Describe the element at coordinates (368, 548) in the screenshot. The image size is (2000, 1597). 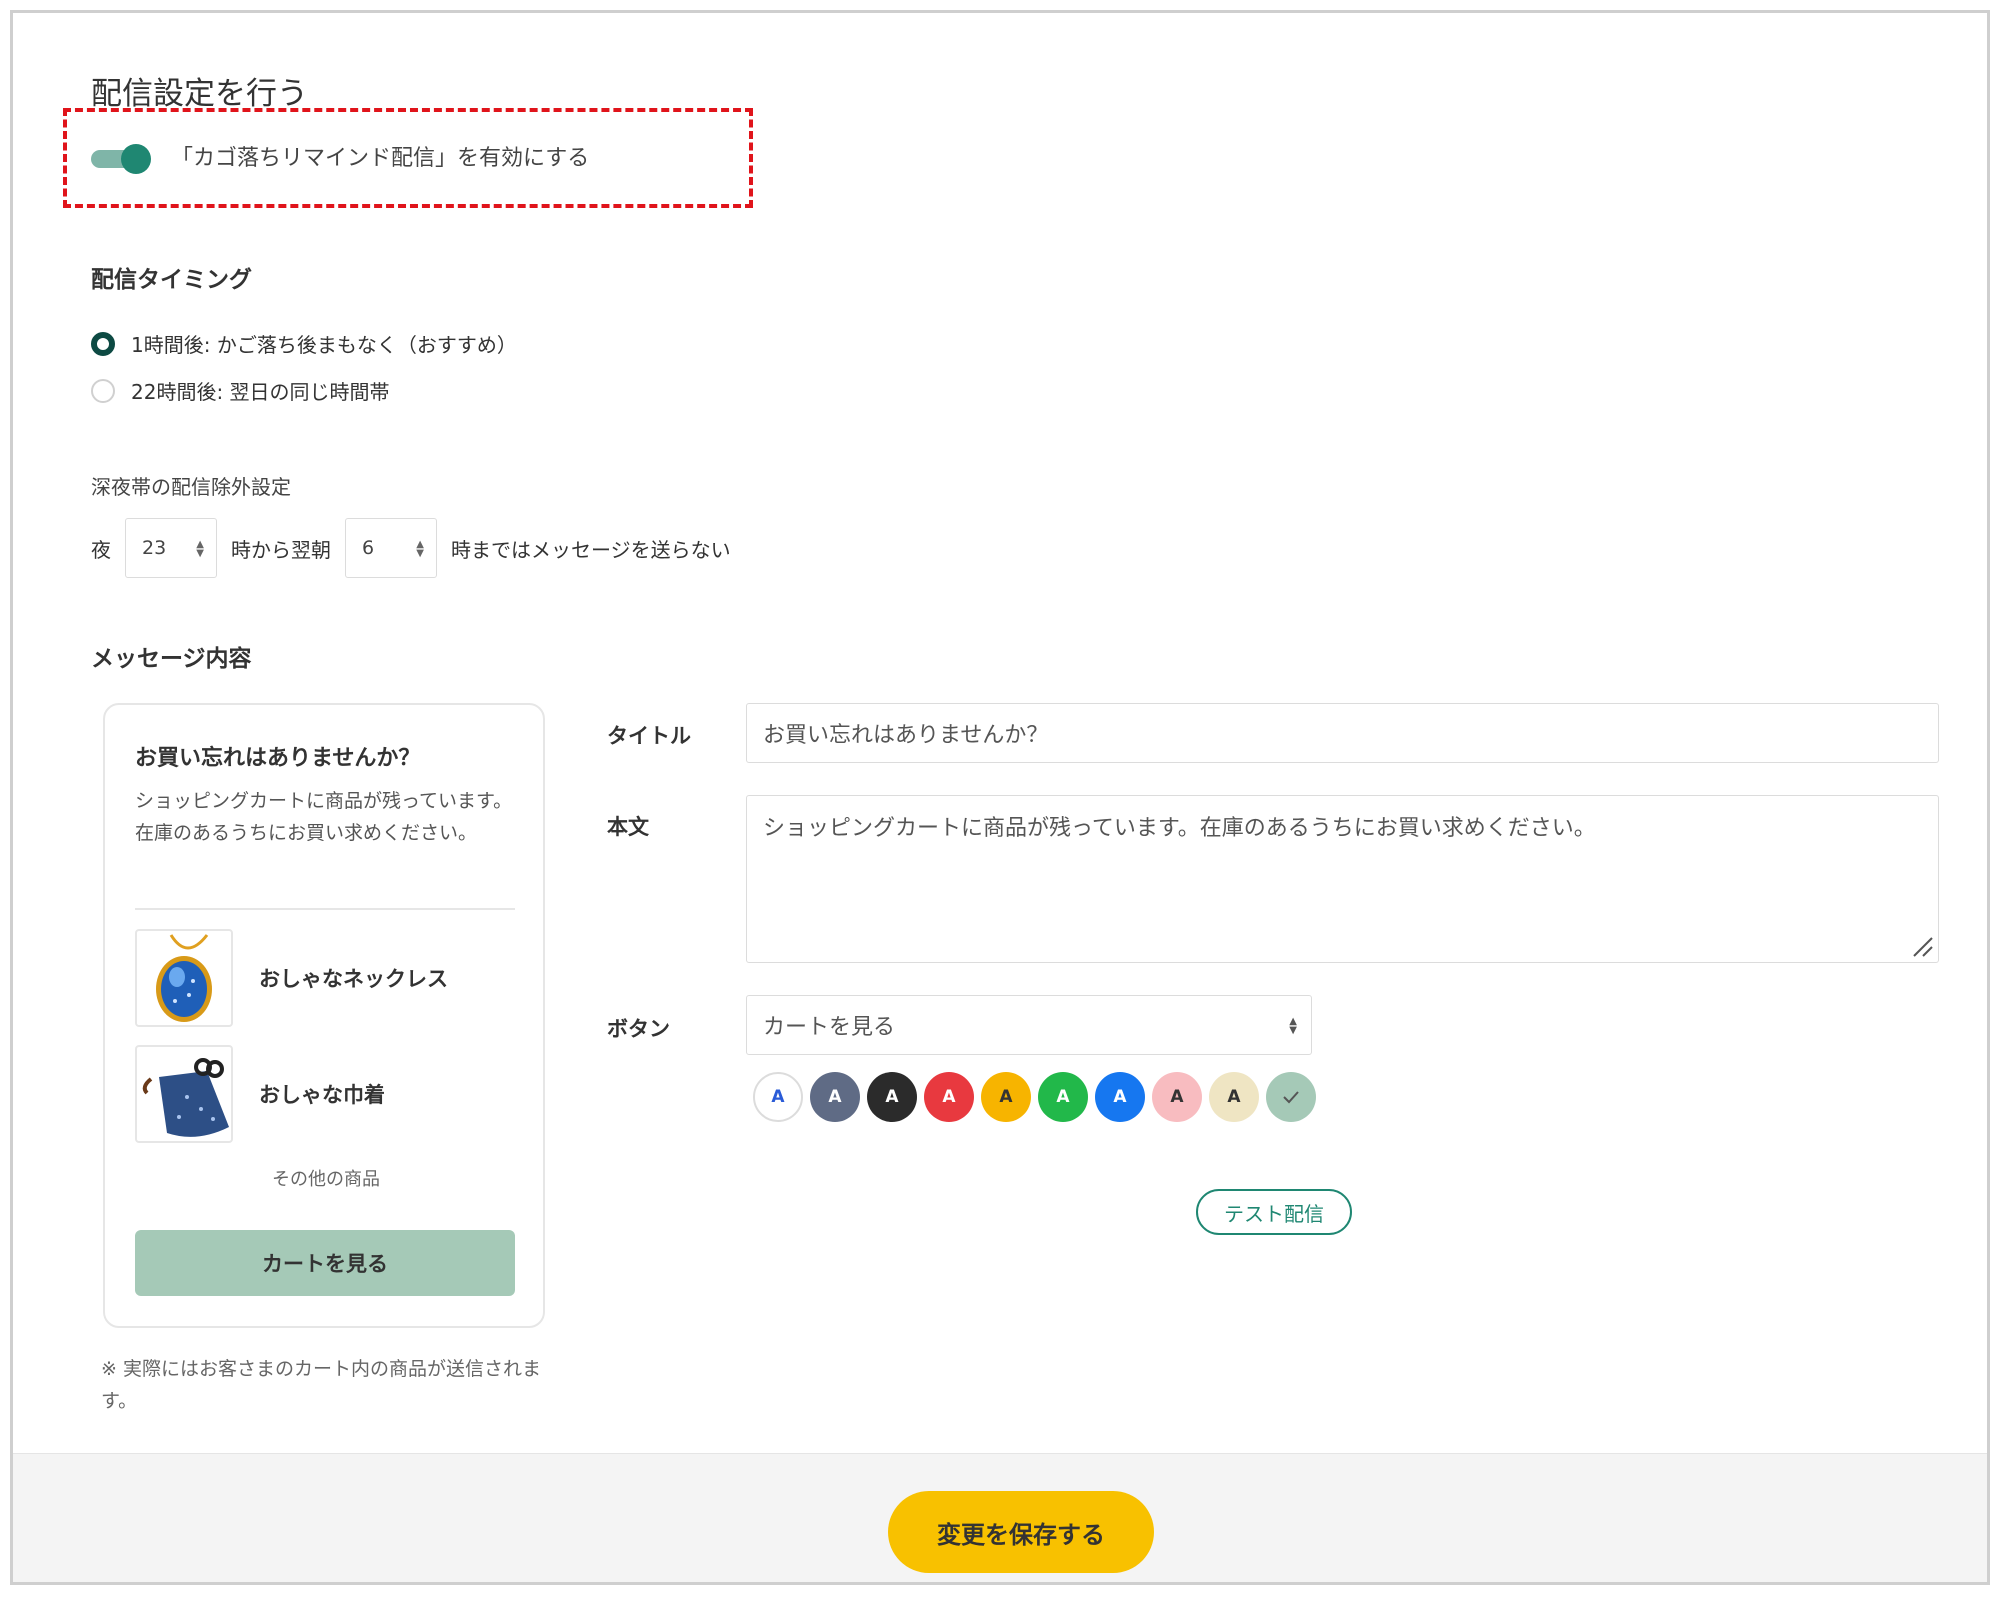
I see `quiet-to-value: 6` at that location.